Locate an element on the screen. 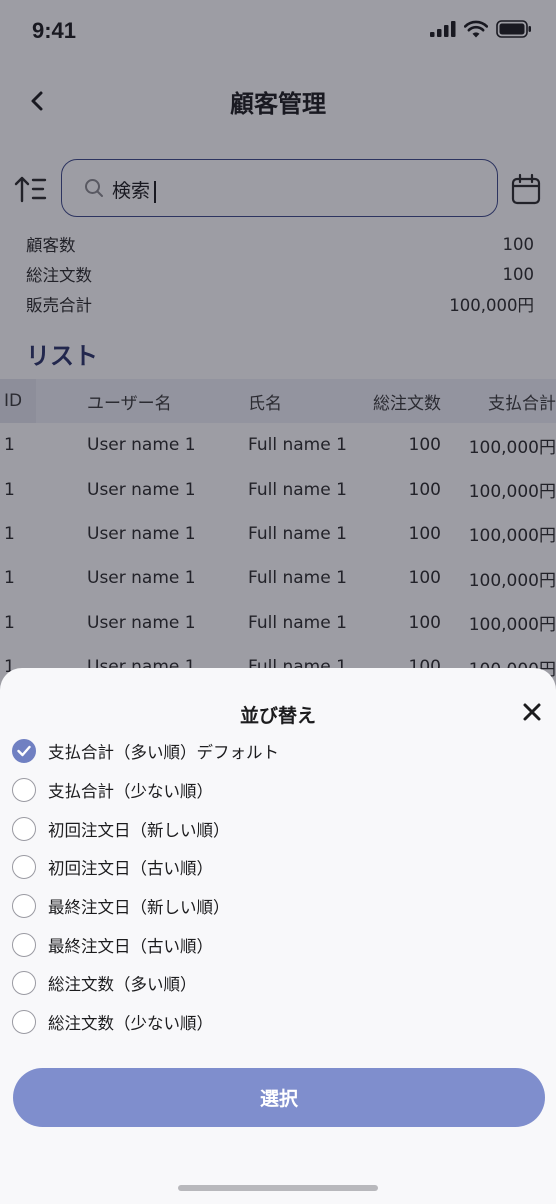 This screenshot has height=1204, width=556. sort-option: 最終注文日（古い順） is located at coordinates (272, 944).